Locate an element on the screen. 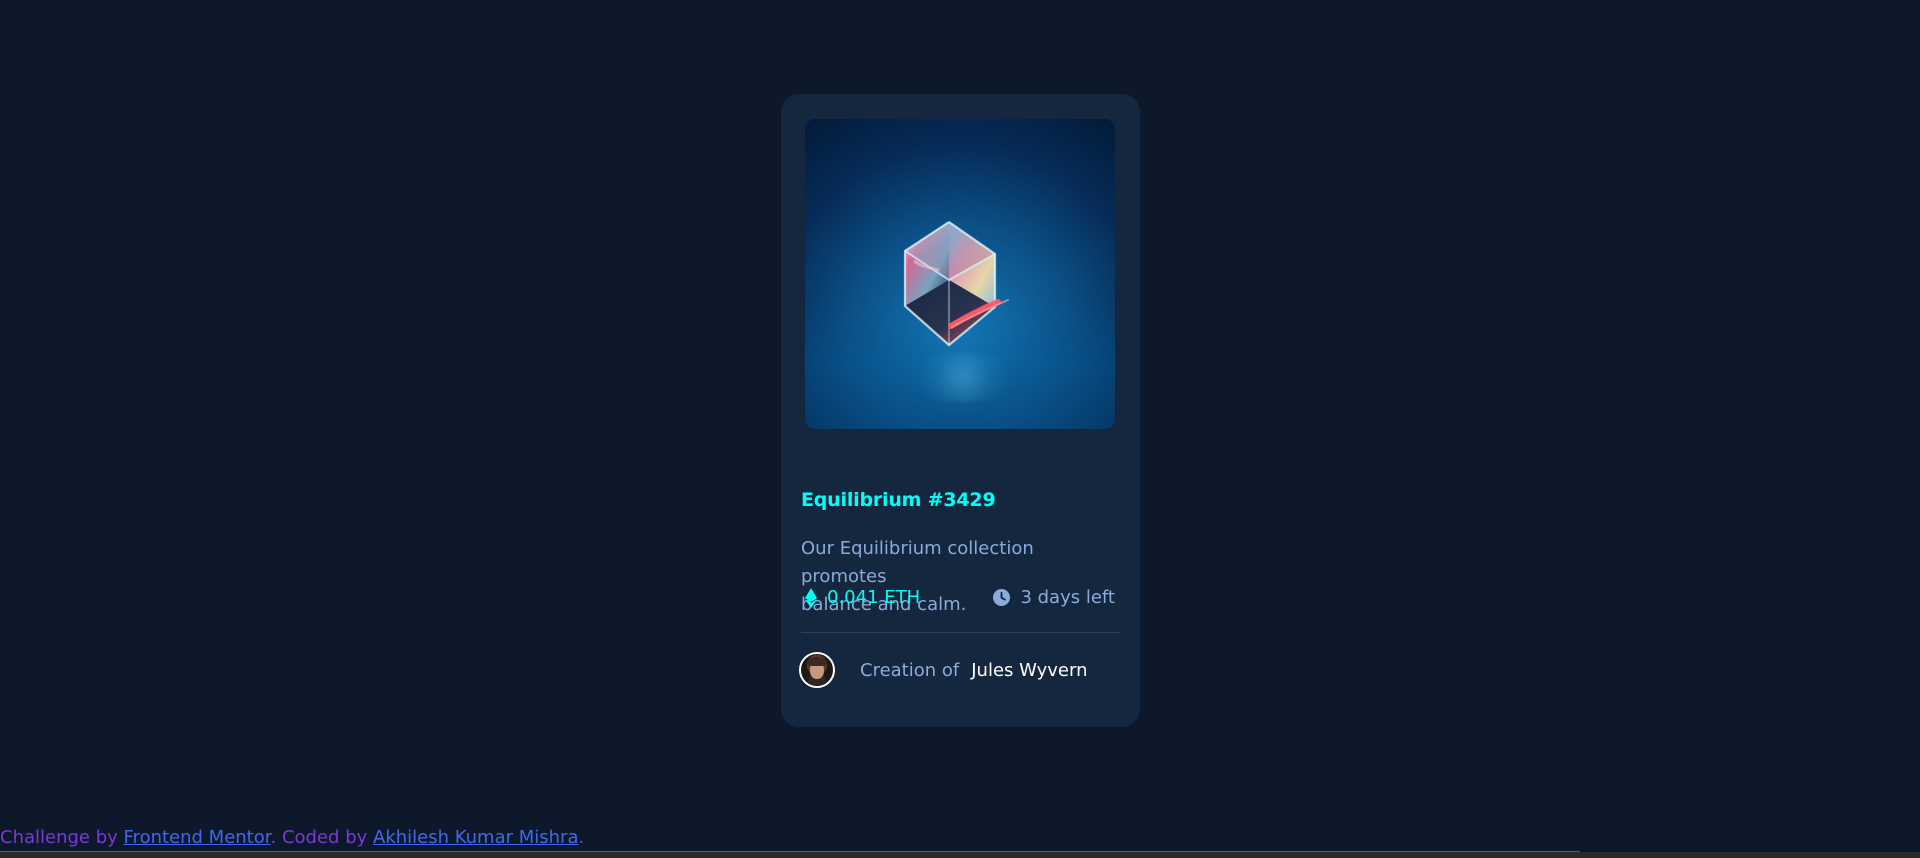 The width and height of the screenshot is (1920, 858). clock-icon is located at coordinates (1002, 597).